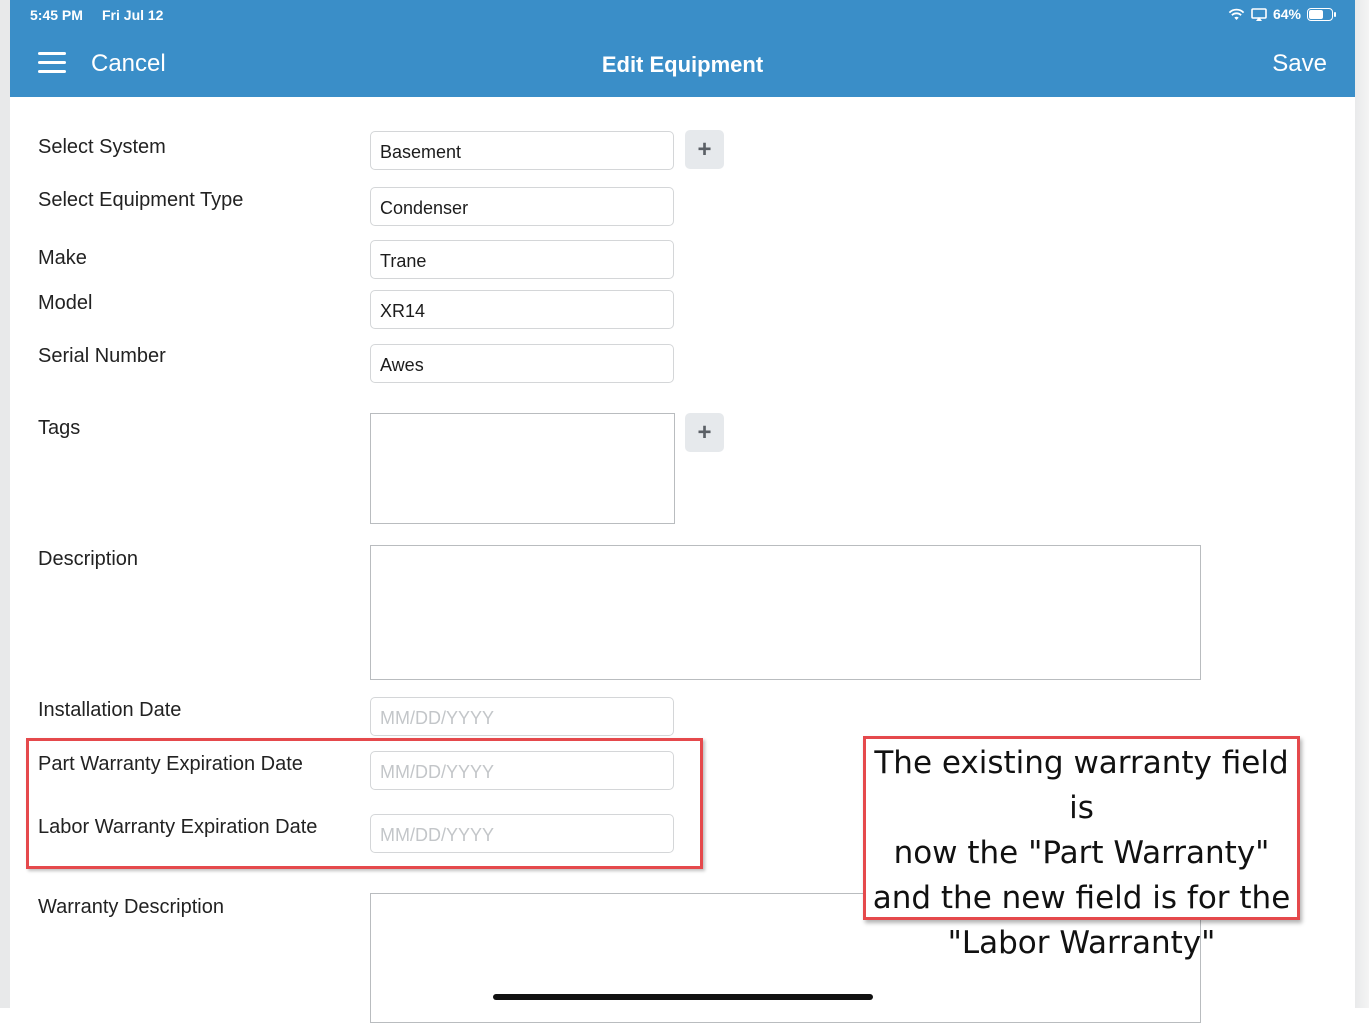  I want to click on device-bezel-left, so click(5, 504).